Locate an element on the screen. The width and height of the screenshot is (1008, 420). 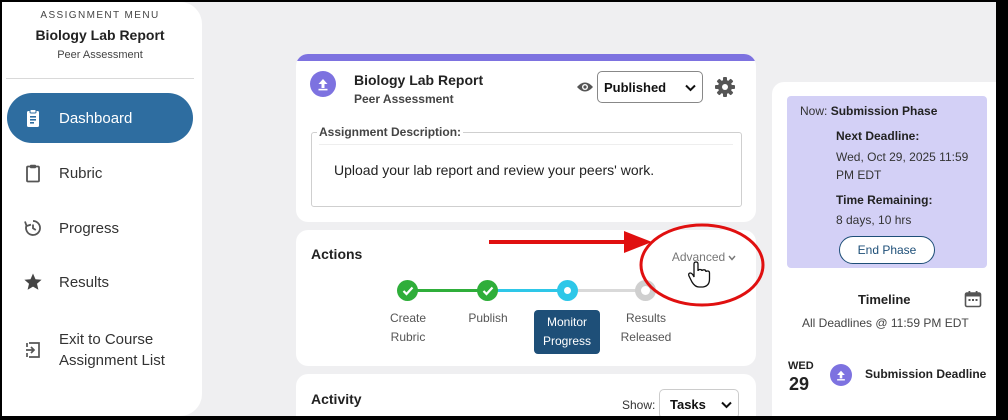
step-publish-check-icon is located at coordinates (487, 290).